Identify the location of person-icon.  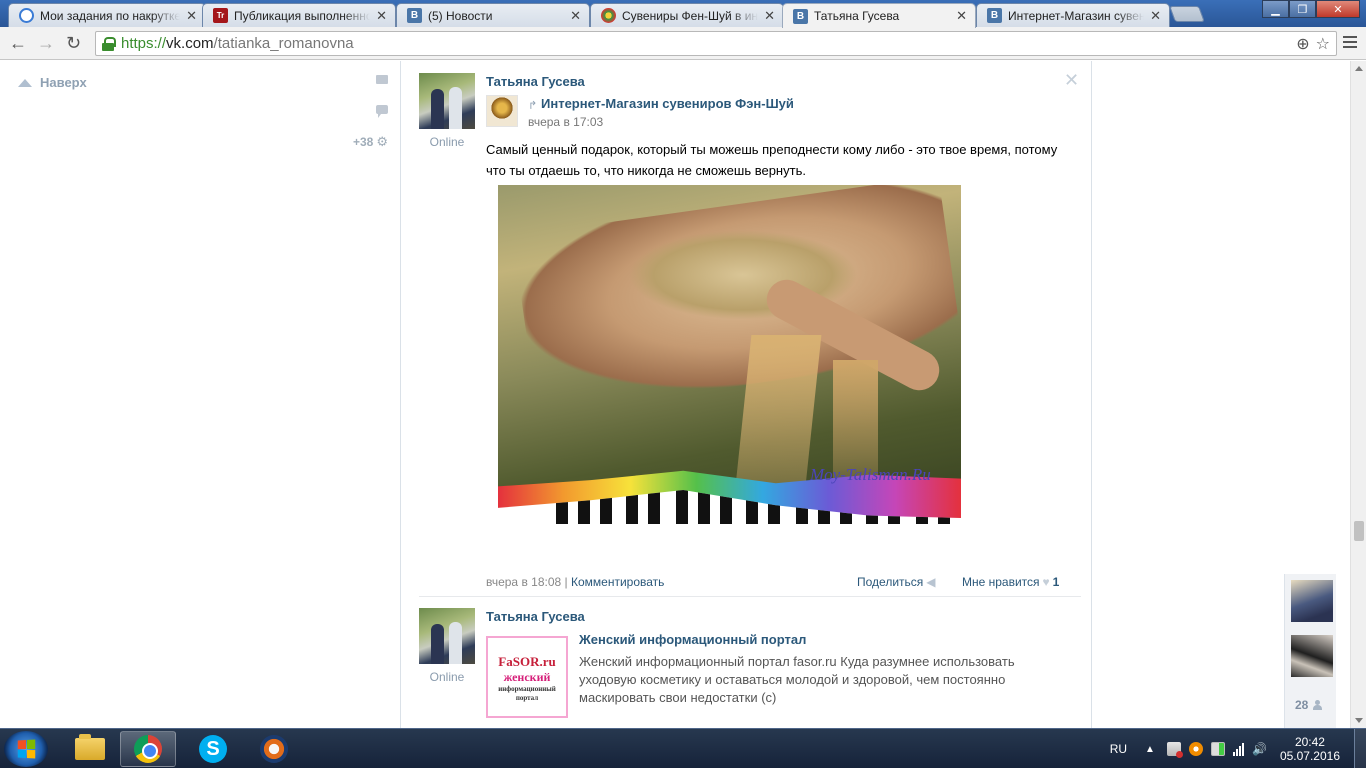
(1318, 705).